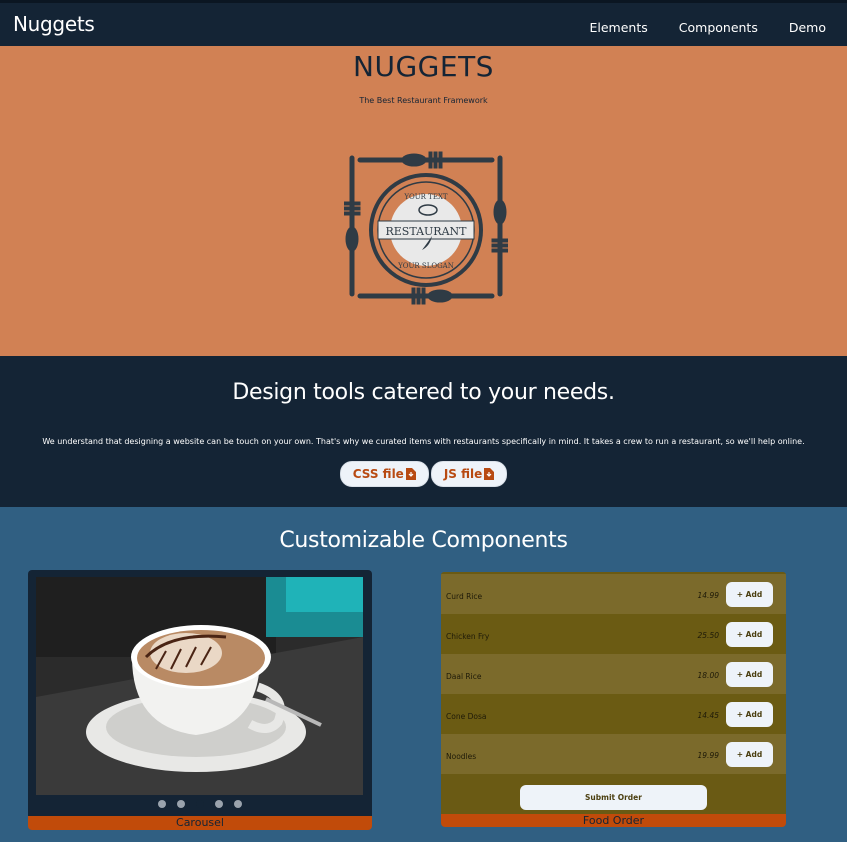  Describe the element at coordinates (466, 716) in the screenshot. I see `item-name: Cone Dosa` at that location.